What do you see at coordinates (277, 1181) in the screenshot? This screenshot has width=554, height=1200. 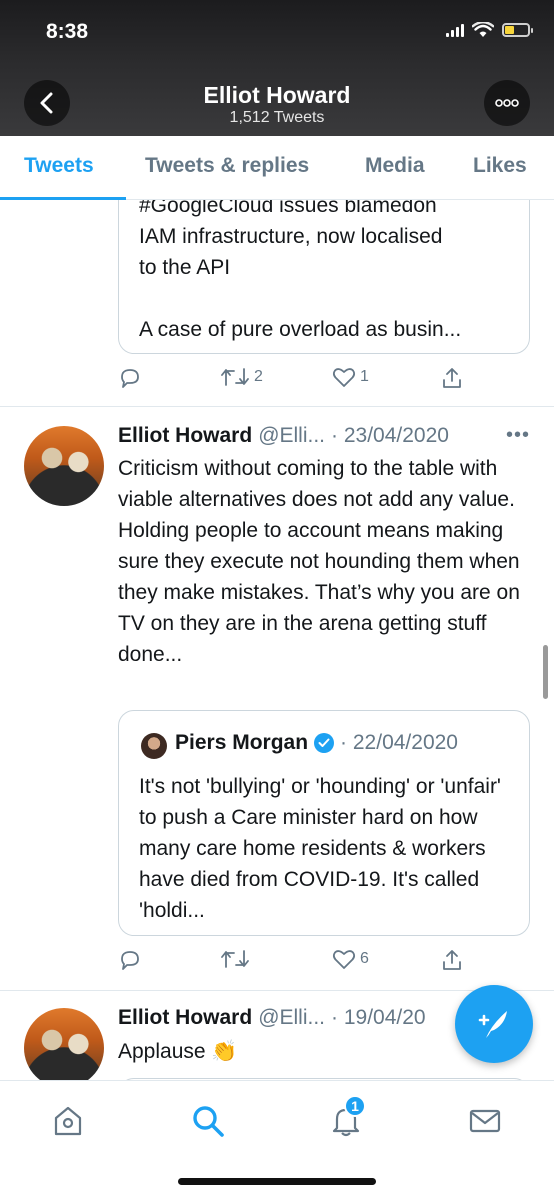 I see `home-indicator` at bounding box center [277, 1181].